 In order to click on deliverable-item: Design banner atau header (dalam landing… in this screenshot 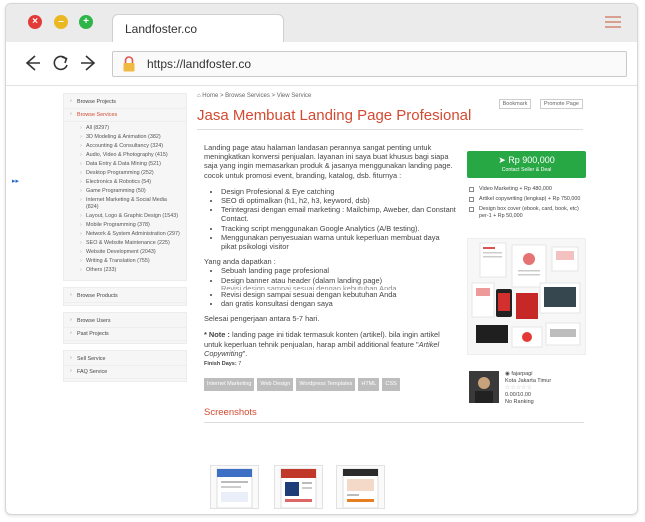, I will do `click(338, 280)`.